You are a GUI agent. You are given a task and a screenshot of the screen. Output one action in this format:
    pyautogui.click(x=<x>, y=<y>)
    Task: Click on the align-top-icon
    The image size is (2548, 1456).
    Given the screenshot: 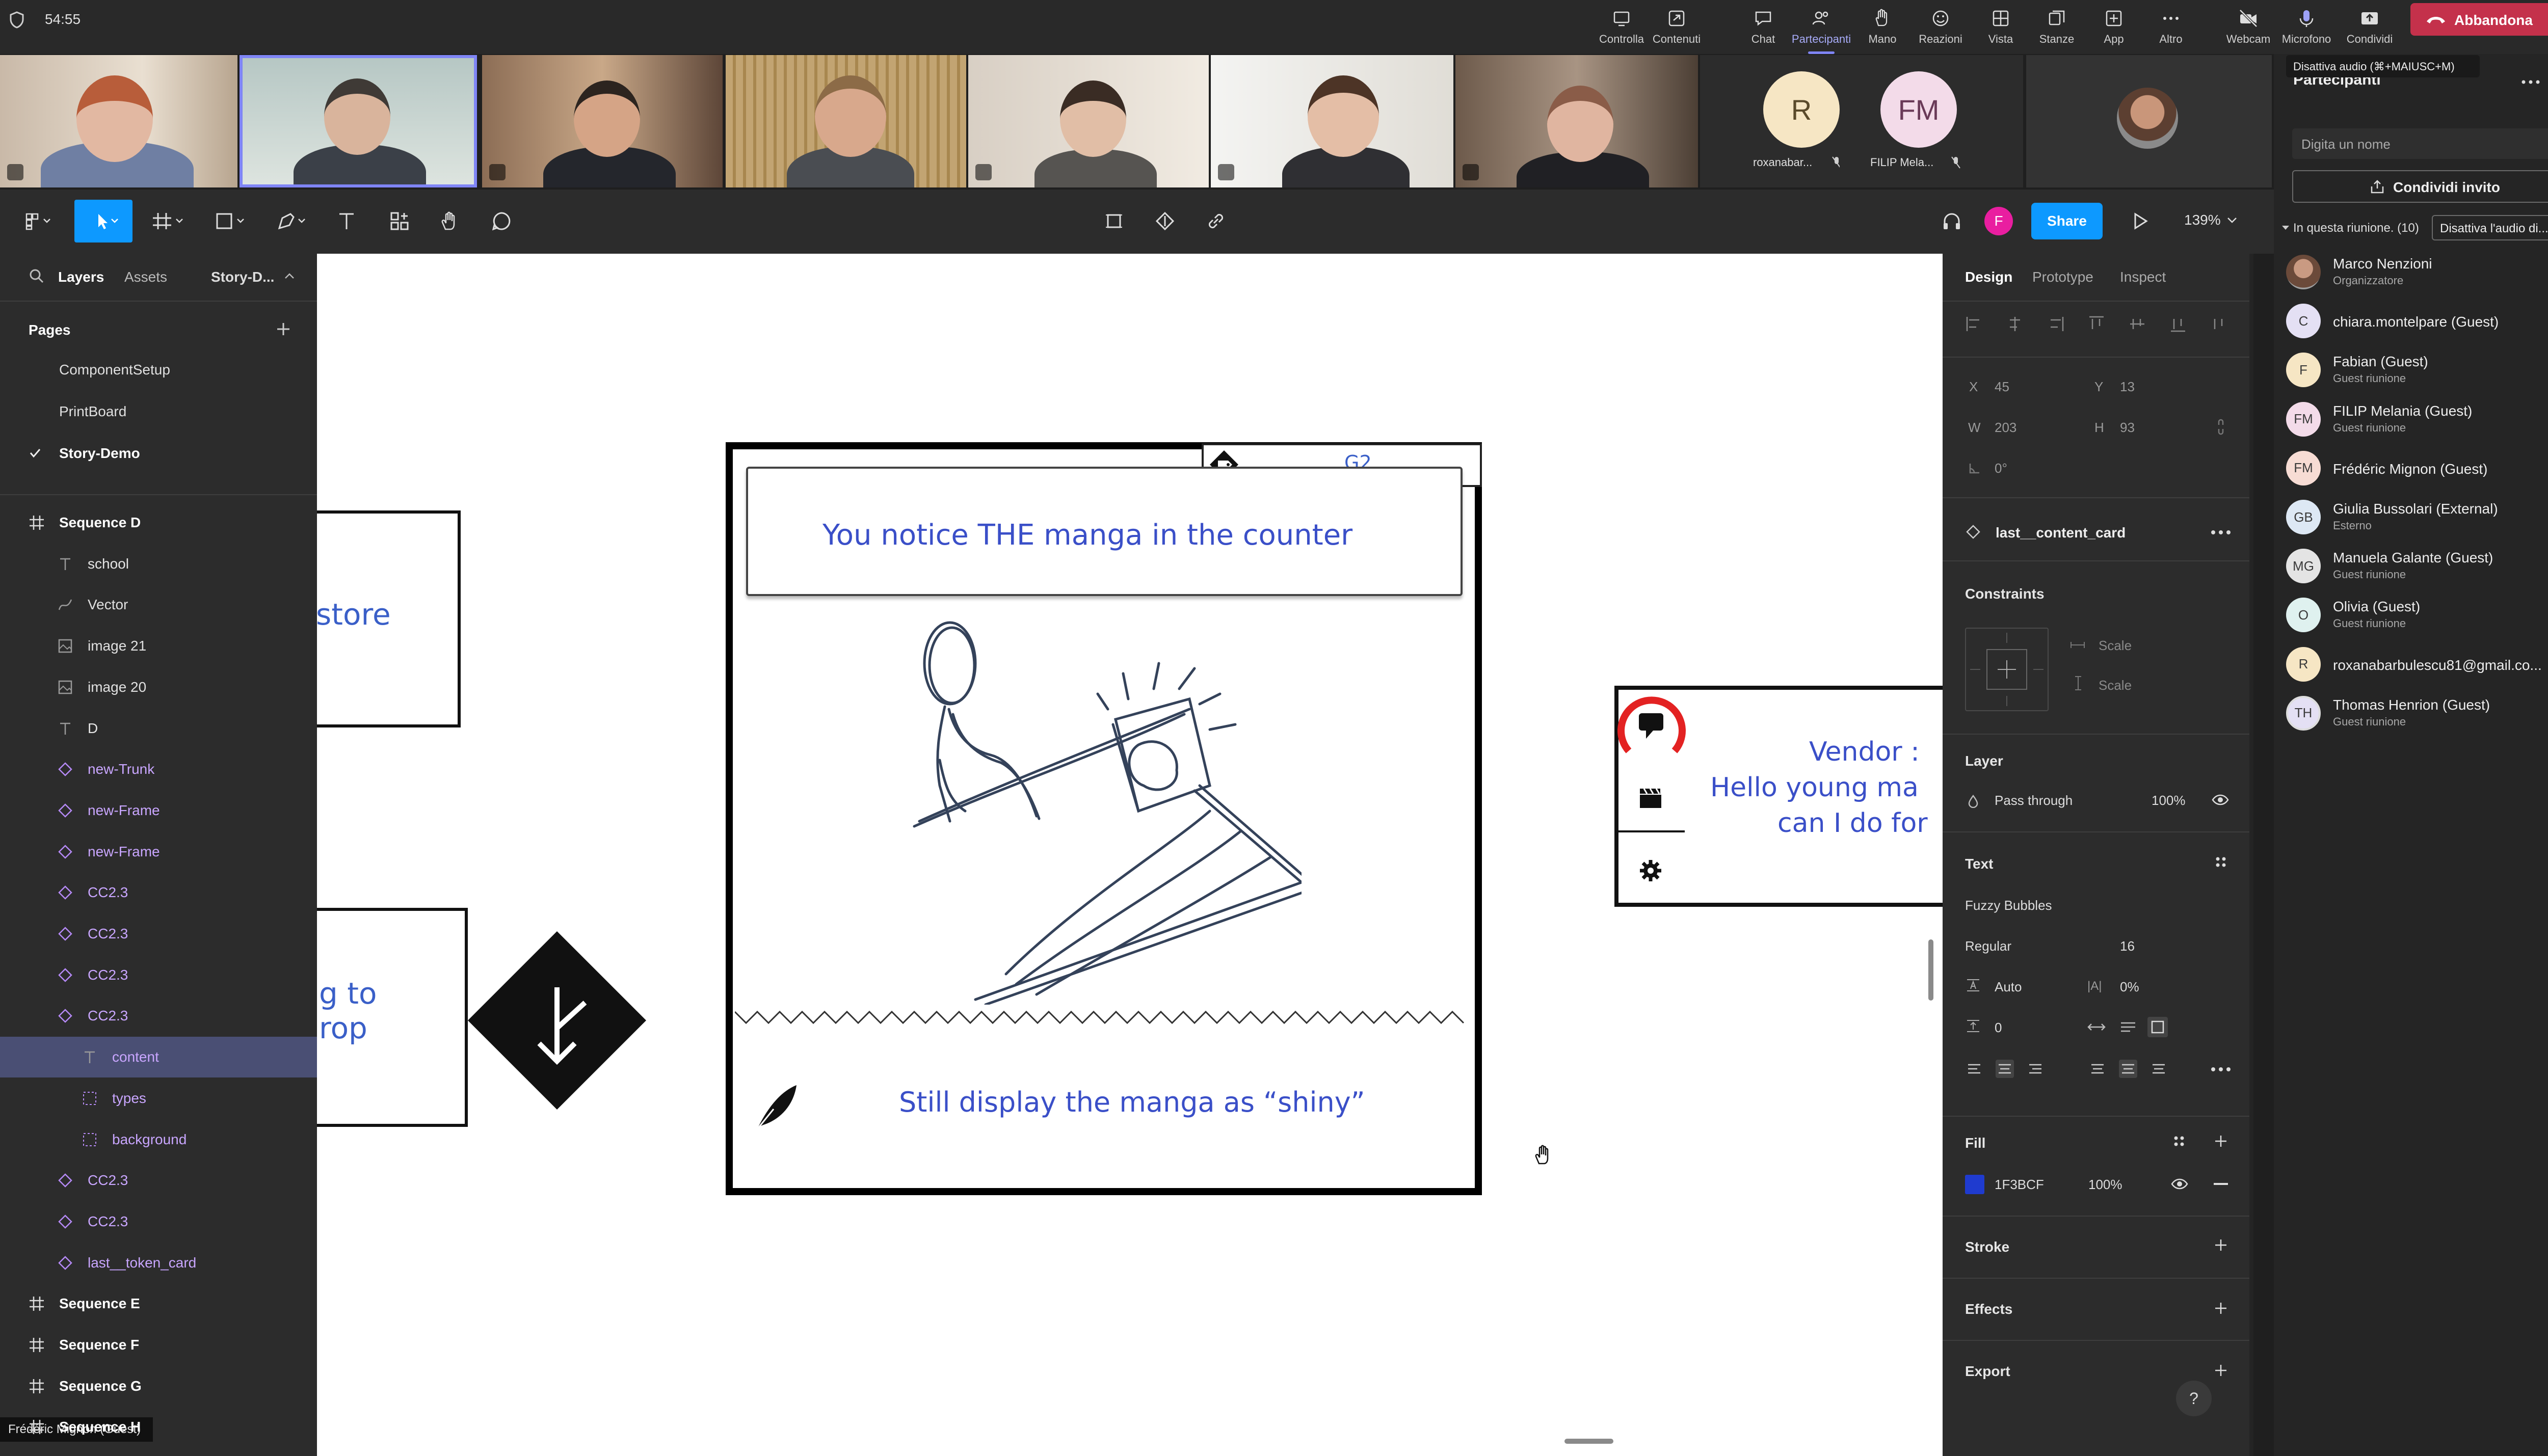 What is the action you would take?
    pyautogui.click(x=2096, y=324)
    